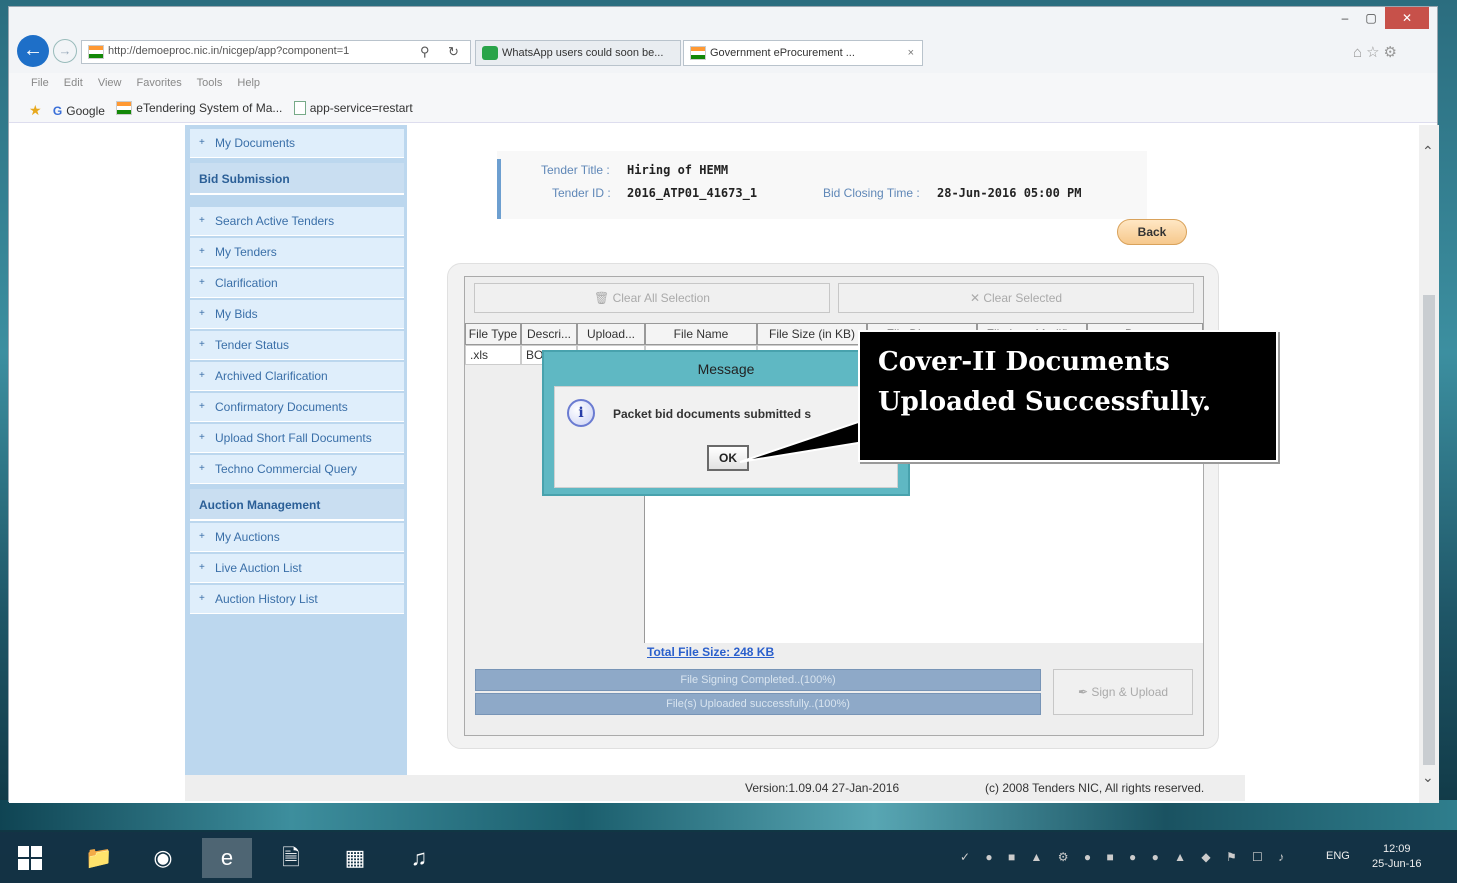 The width and height of the screenshot is (1457, 883). Describe the element at coordinates (425, 52) in the screenshot. I see `search-icon: ⚲` at that location.